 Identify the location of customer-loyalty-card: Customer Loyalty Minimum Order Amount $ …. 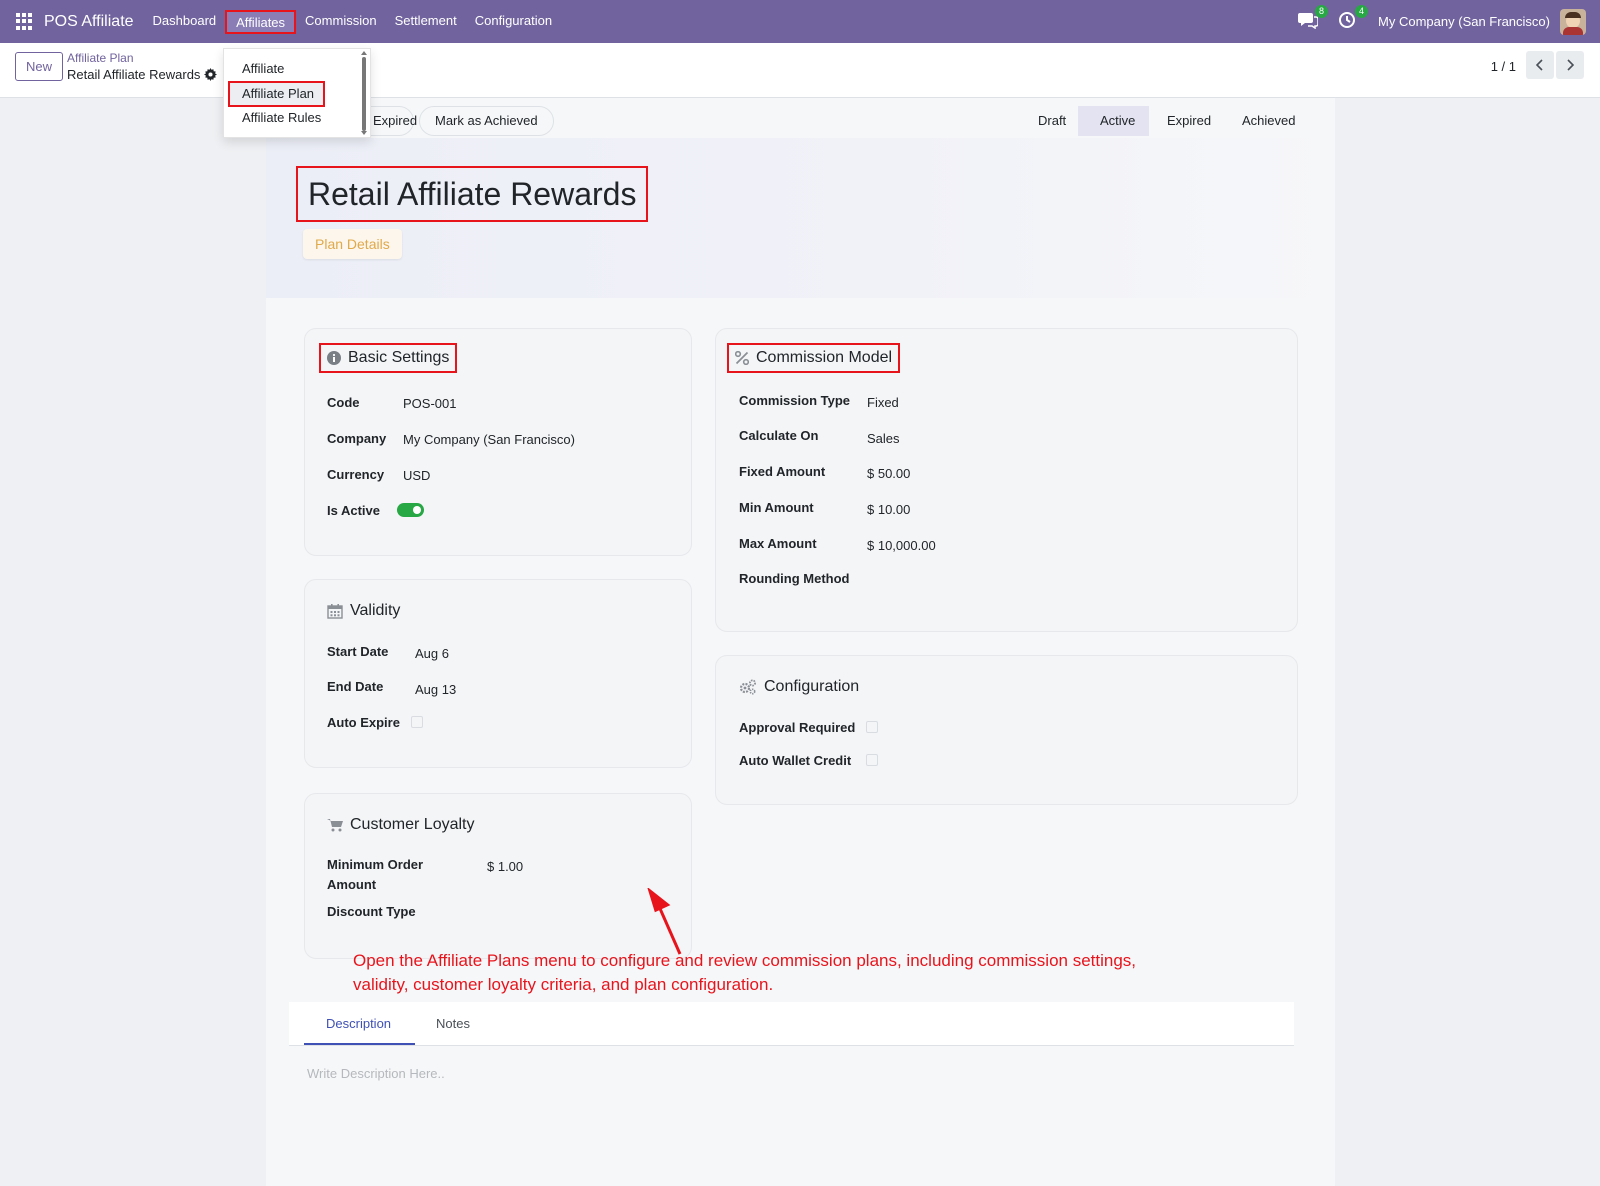
(498, 876).